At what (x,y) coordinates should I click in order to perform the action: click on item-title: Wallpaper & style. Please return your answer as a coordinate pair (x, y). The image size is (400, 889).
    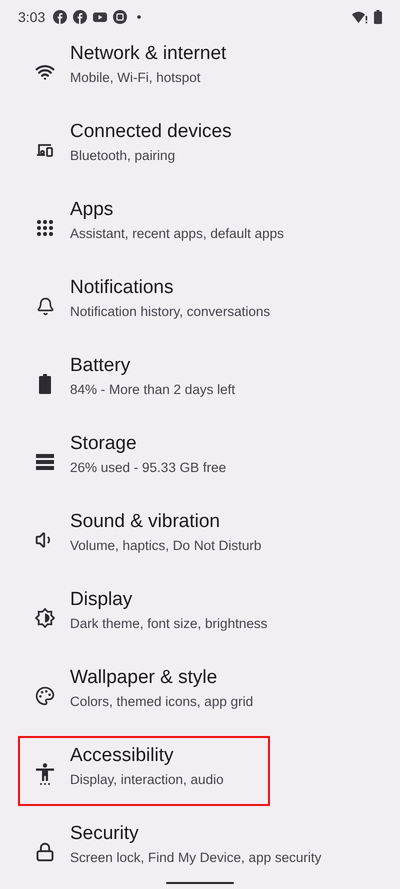
    Looking at the image, I should click on (144, 678).